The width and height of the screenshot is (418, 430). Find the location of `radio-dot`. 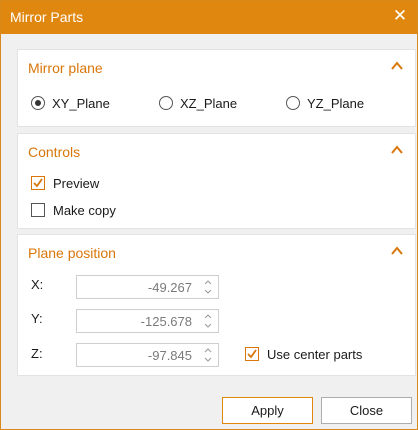

radio-dot is located at coordinates (38, 103).